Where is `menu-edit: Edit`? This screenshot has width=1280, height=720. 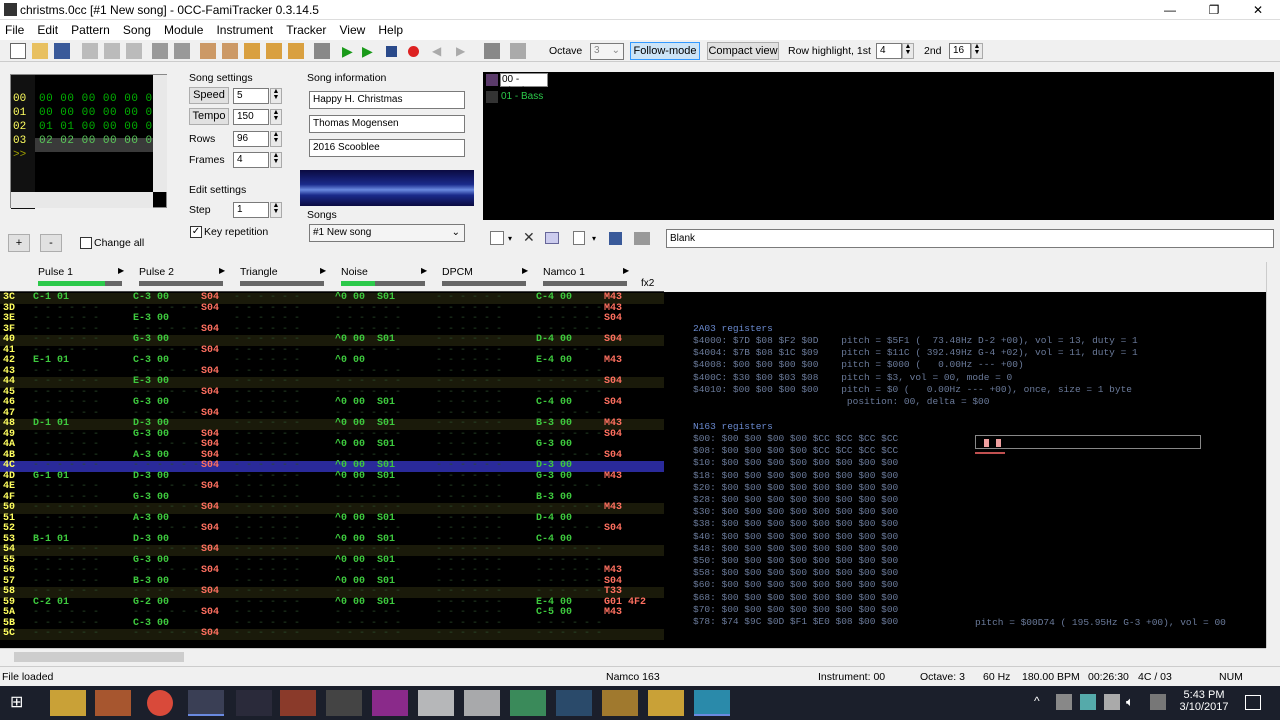 menu-edit: Edit is located at coordinates (47, 30).